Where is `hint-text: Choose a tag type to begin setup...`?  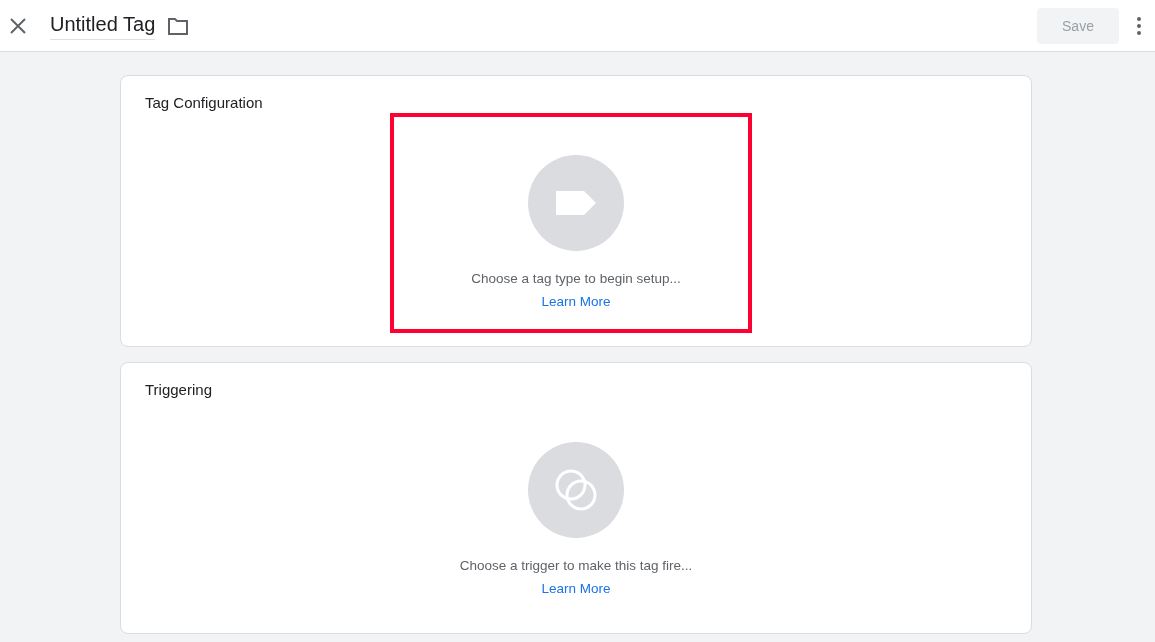
hint-text: Choose a tag type to begin setup... is located at coordinates (576, 278).